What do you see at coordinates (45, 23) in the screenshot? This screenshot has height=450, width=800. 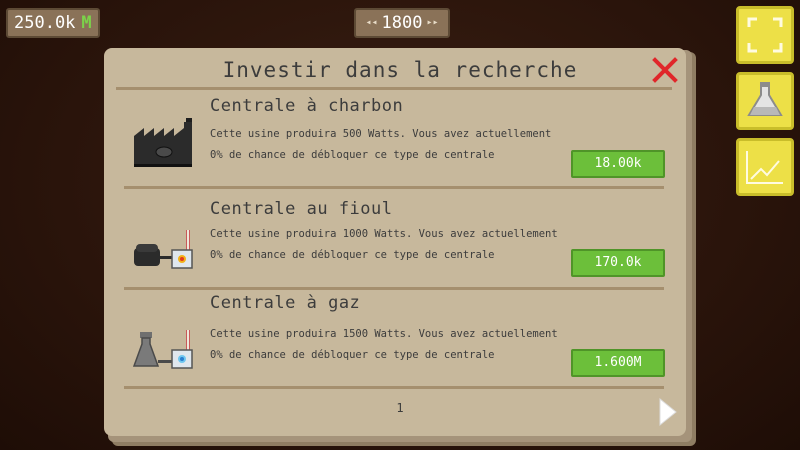 I see `money-value: 250.0k` at bounding box center [45, 23].